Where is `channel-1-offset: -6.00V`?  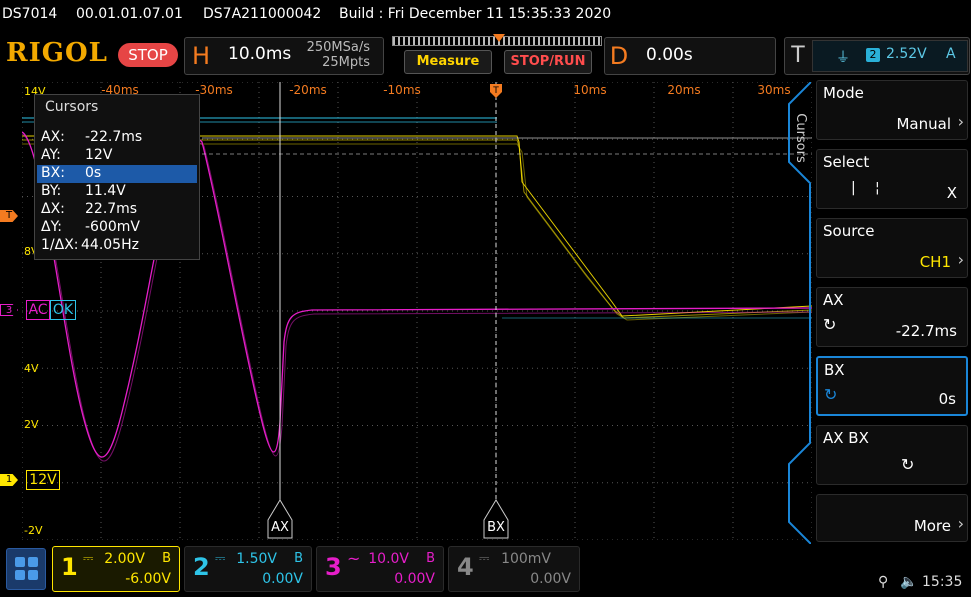
channel-1-offset: -6.00V is located at coordinates (148, 579).